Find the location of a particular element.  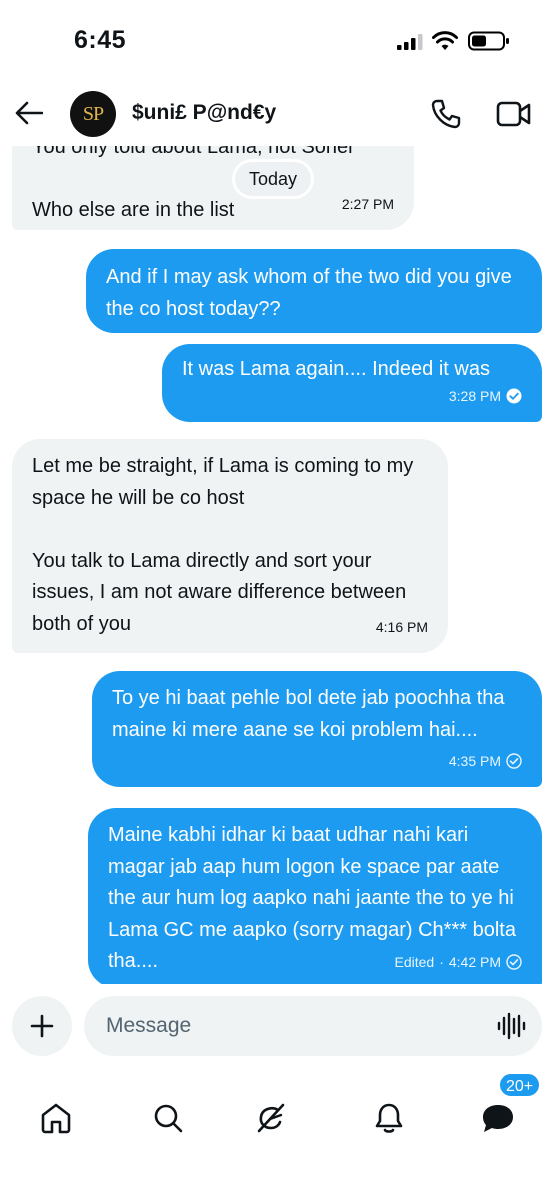

message-time: 4:35 PM is located at coordinates (474, 760).